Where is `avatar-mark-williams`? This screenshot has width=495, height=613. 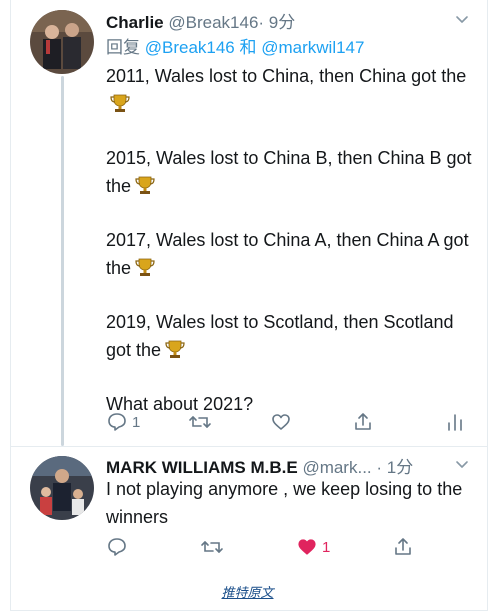
avatar-mark-williams is located at coordinates (62, 488).